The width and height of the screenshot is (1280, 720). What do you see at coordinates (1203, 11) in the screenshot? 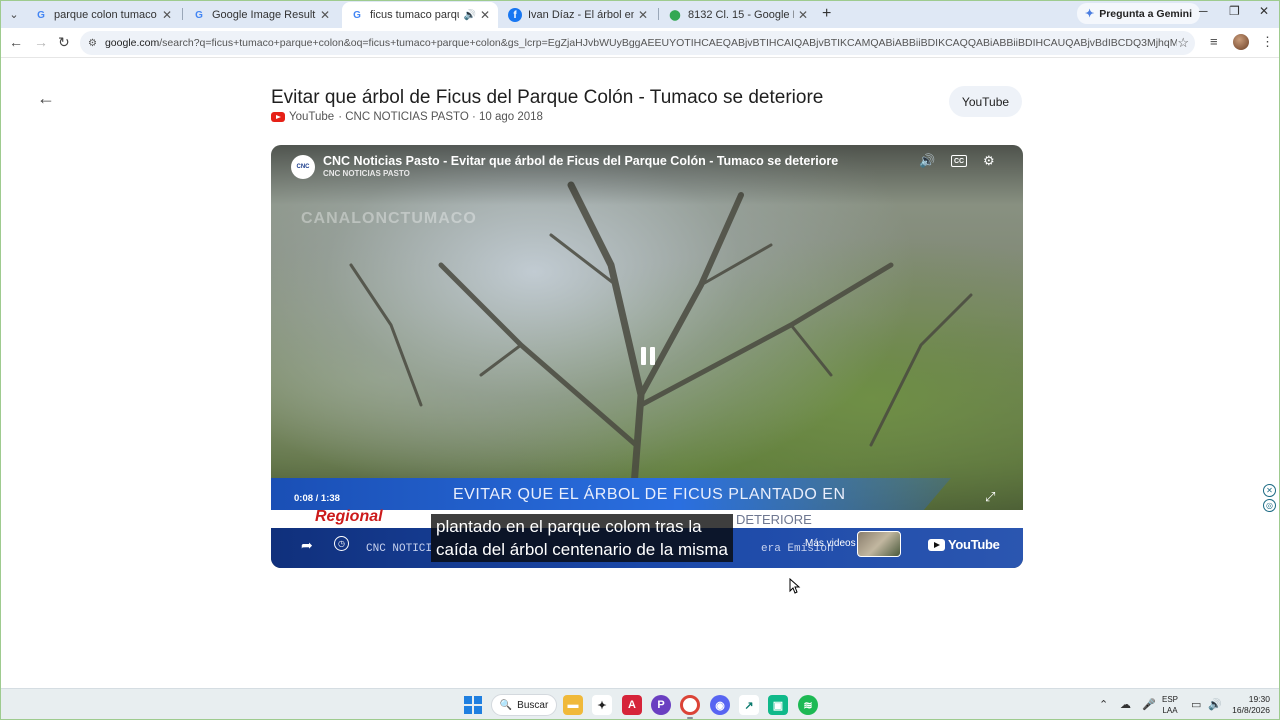
I see `minimize-icon: ─` at bounding box center [1203, 11].